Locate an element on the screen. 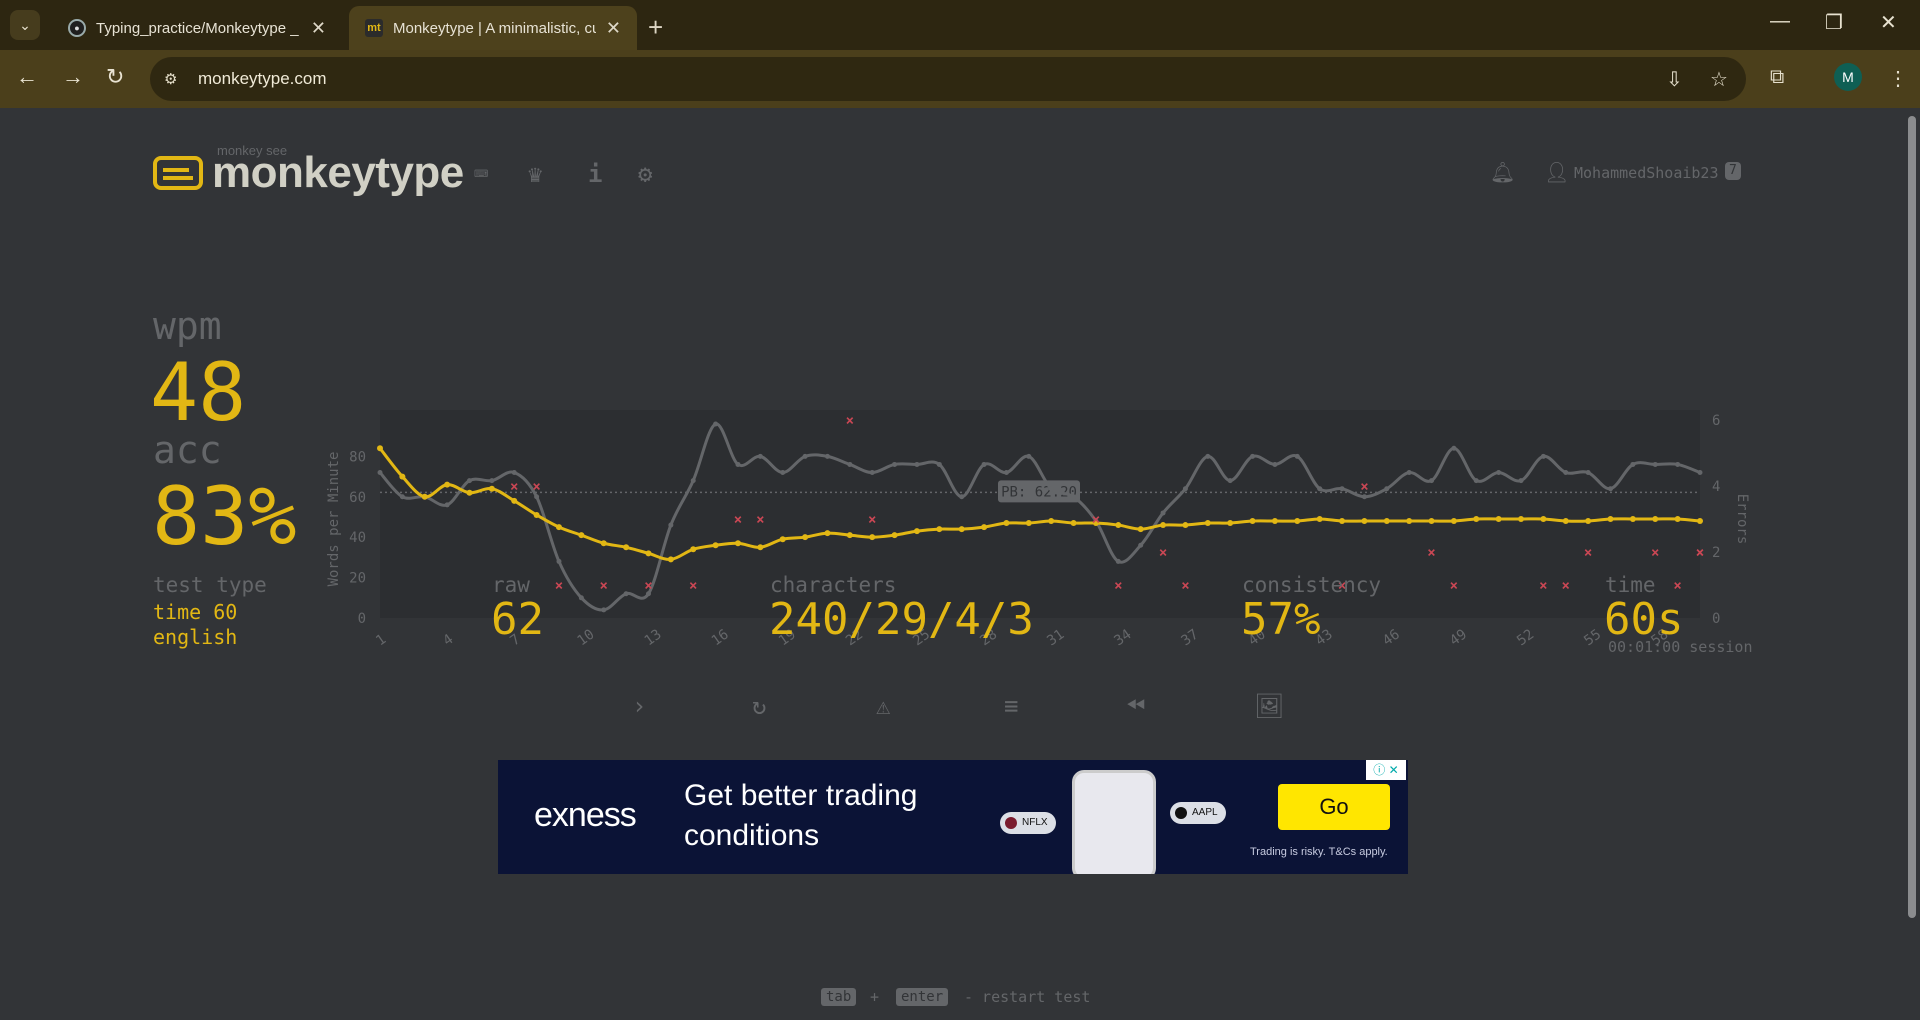 Image resolution: width=1920 pixels, height=1020 pixels. ad-phone-image is located at coordinates (1114, 822).